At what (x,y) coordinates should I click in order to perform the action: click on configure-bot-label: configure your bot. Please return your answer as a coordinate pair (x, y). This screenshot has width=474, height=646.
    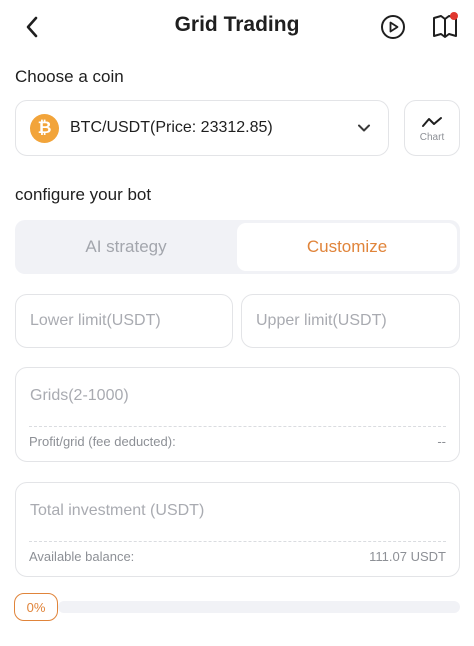
    Looking at the image, I should click on (83, 194).